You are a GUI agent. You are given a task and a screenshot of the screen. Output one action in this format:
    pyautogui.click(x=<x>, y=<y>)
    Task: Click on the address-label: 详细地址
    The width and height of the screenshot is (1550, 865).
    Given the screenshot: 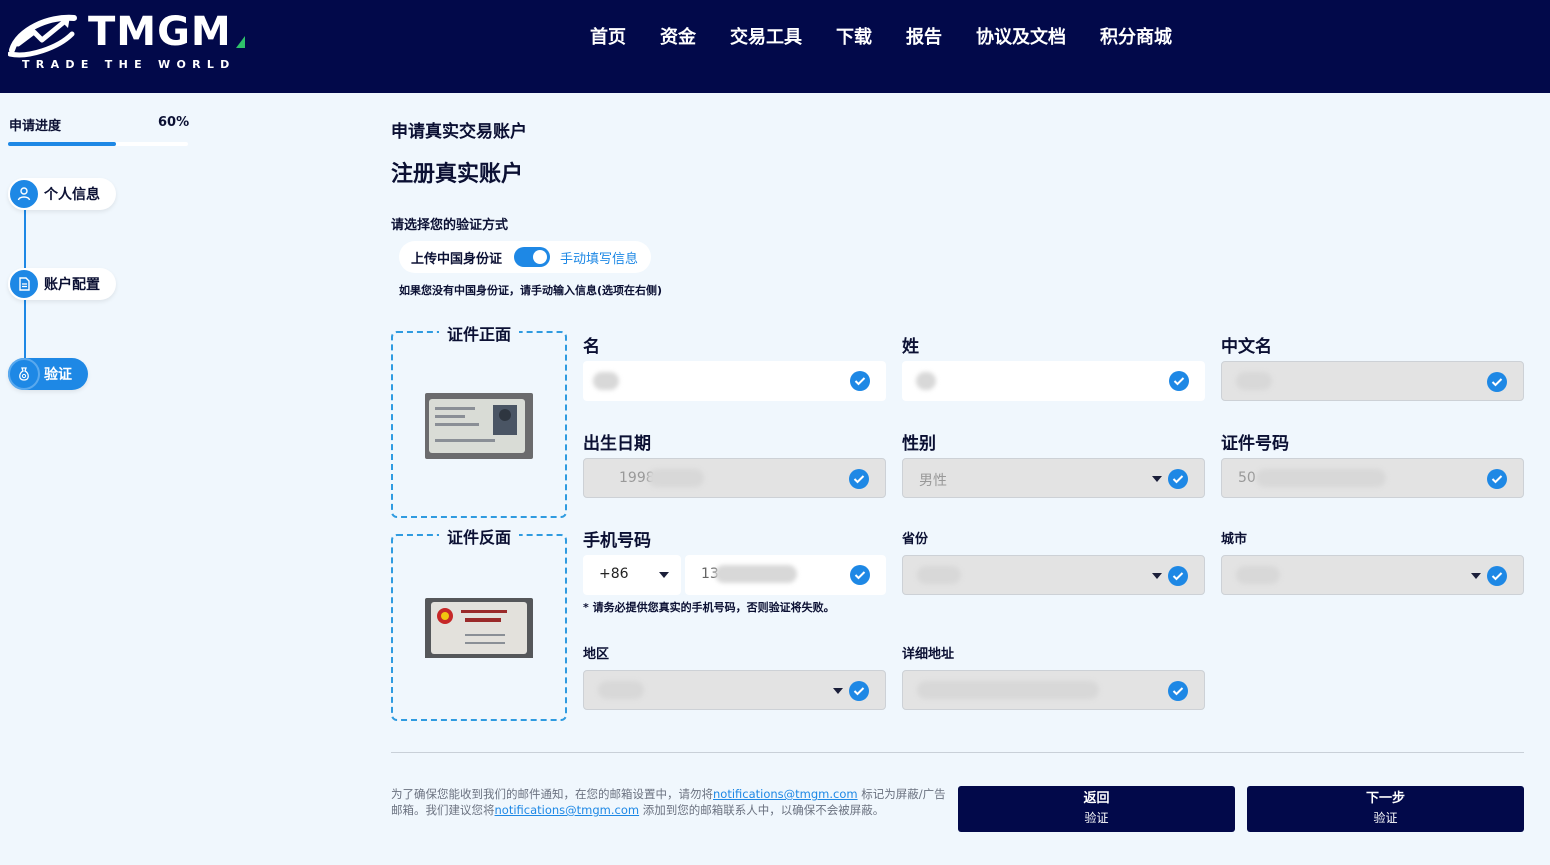 What is the action you would take?
    pyautogui.click(x=928, y=654)
    